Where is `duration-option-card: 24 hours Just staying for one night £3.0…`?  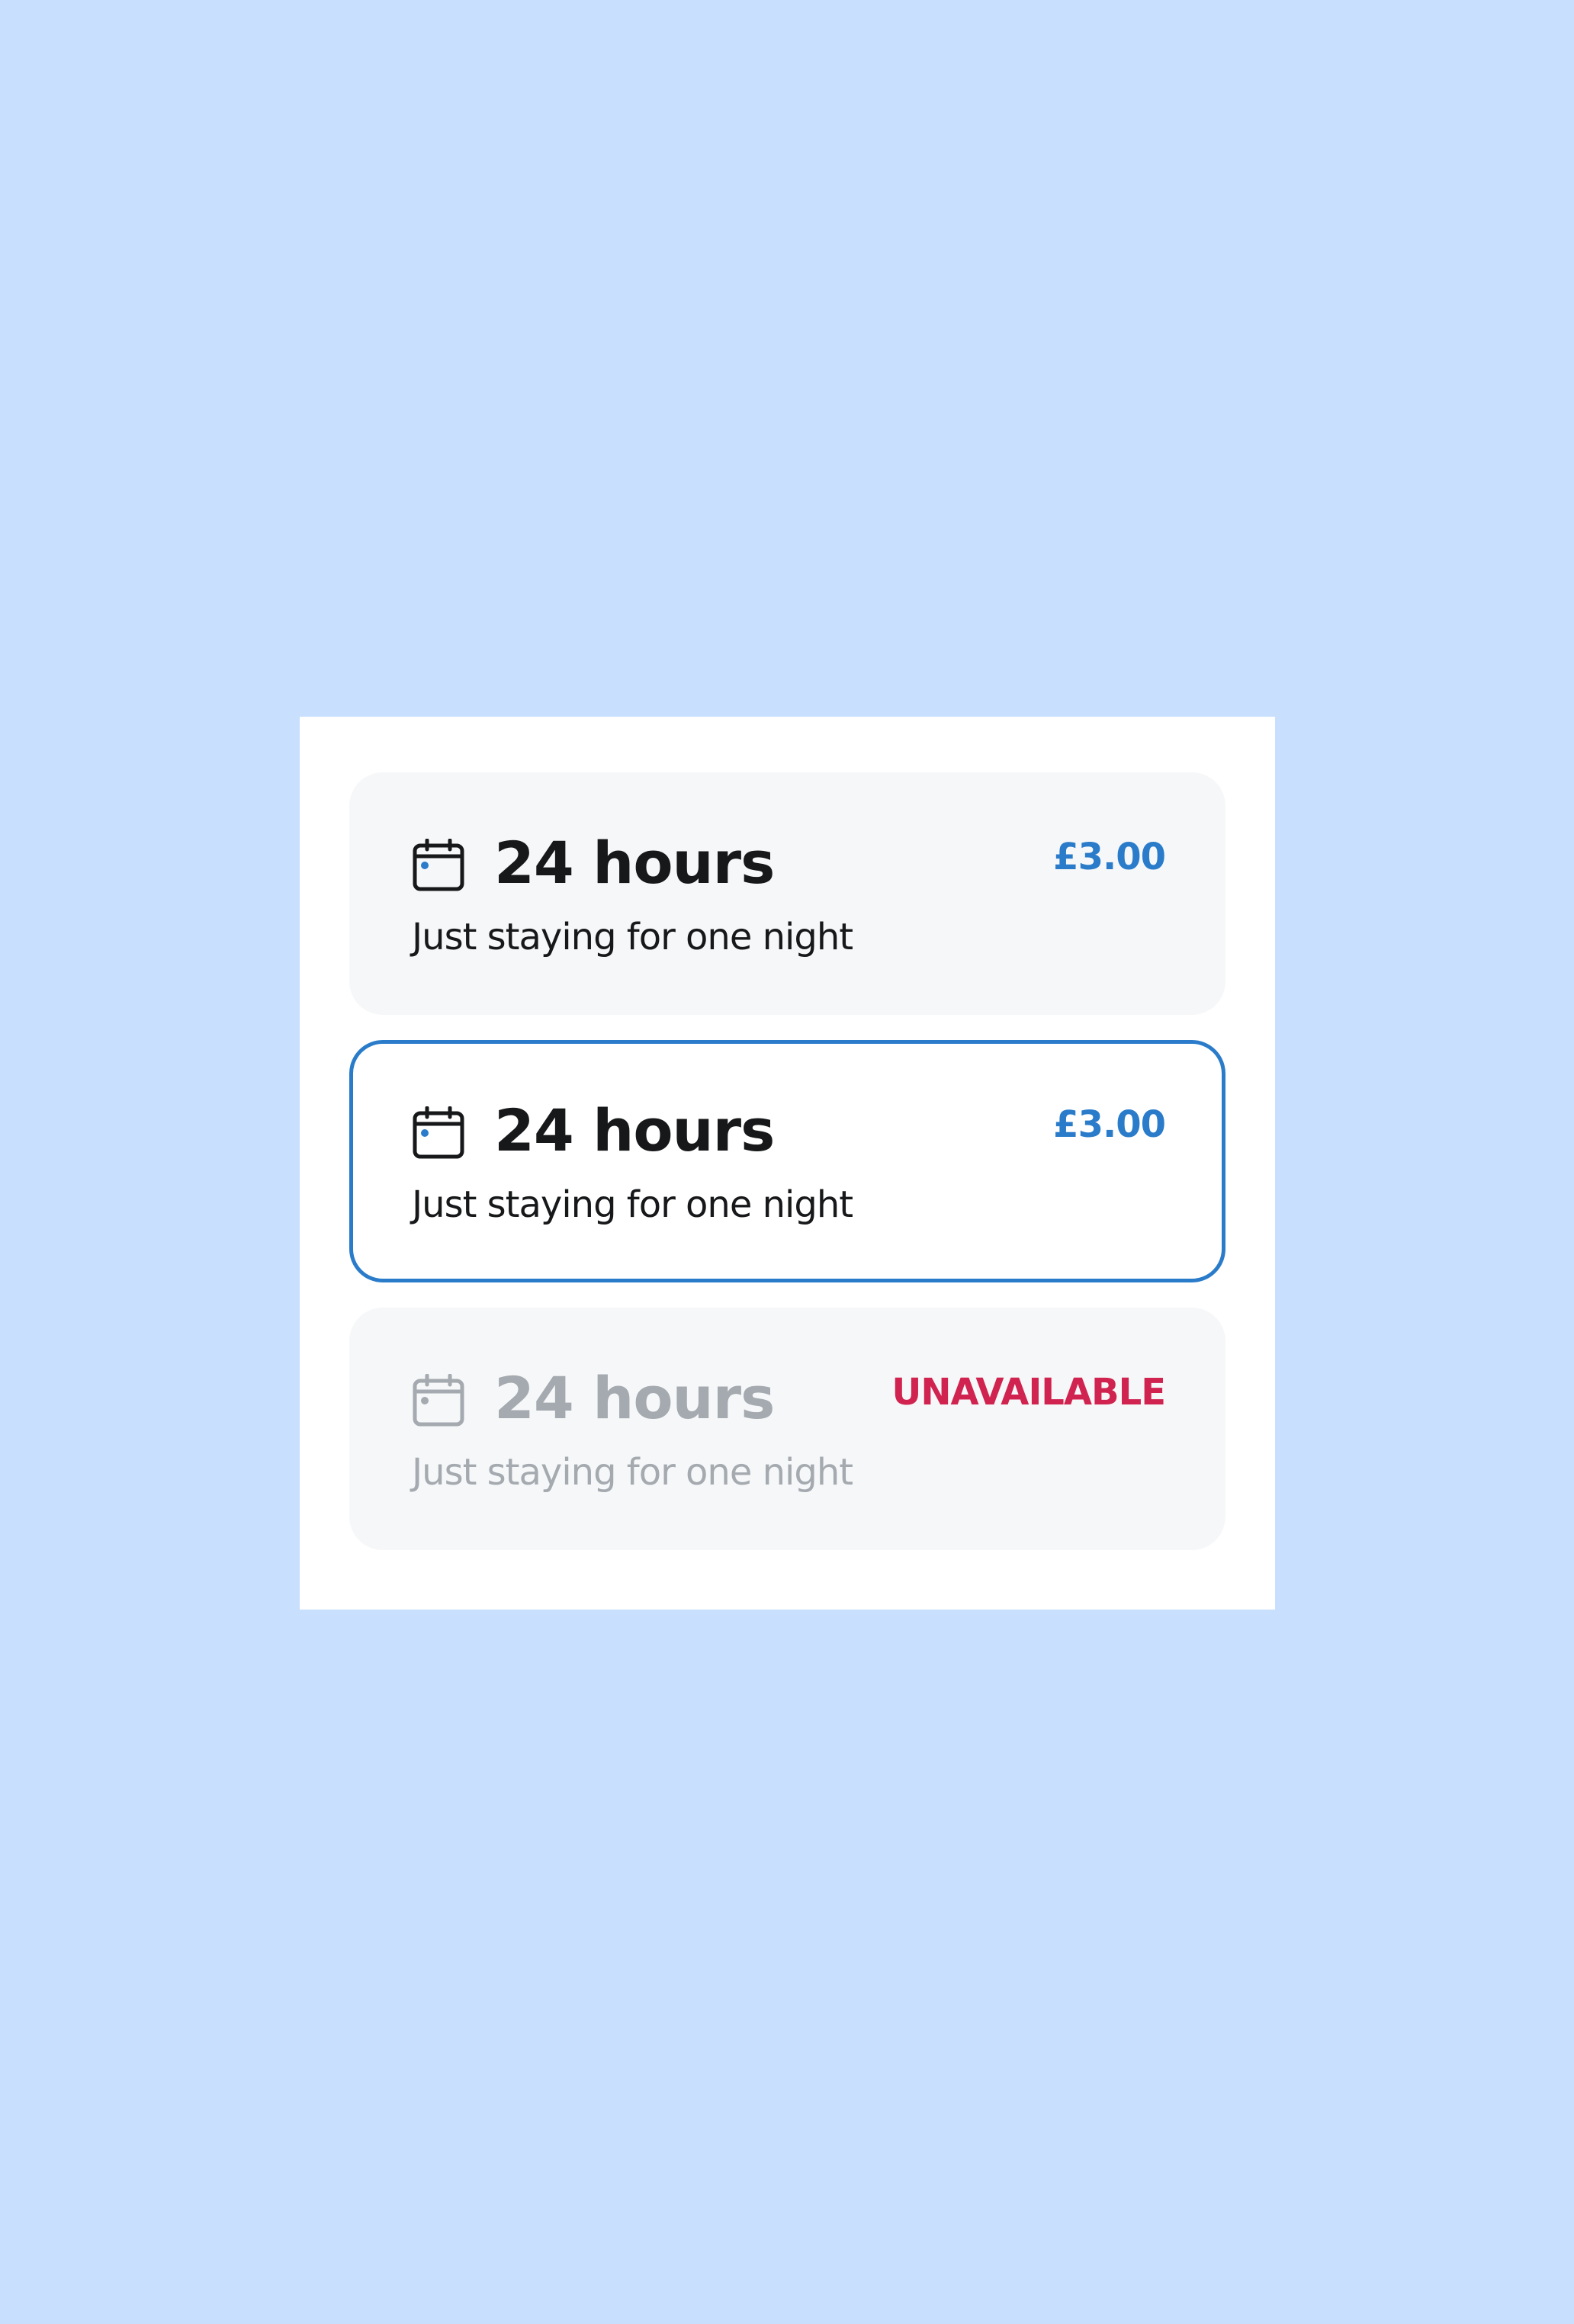 duration-option-card: 24 hours Just staying for one night £3.0… is located at coordinates (787, 894).